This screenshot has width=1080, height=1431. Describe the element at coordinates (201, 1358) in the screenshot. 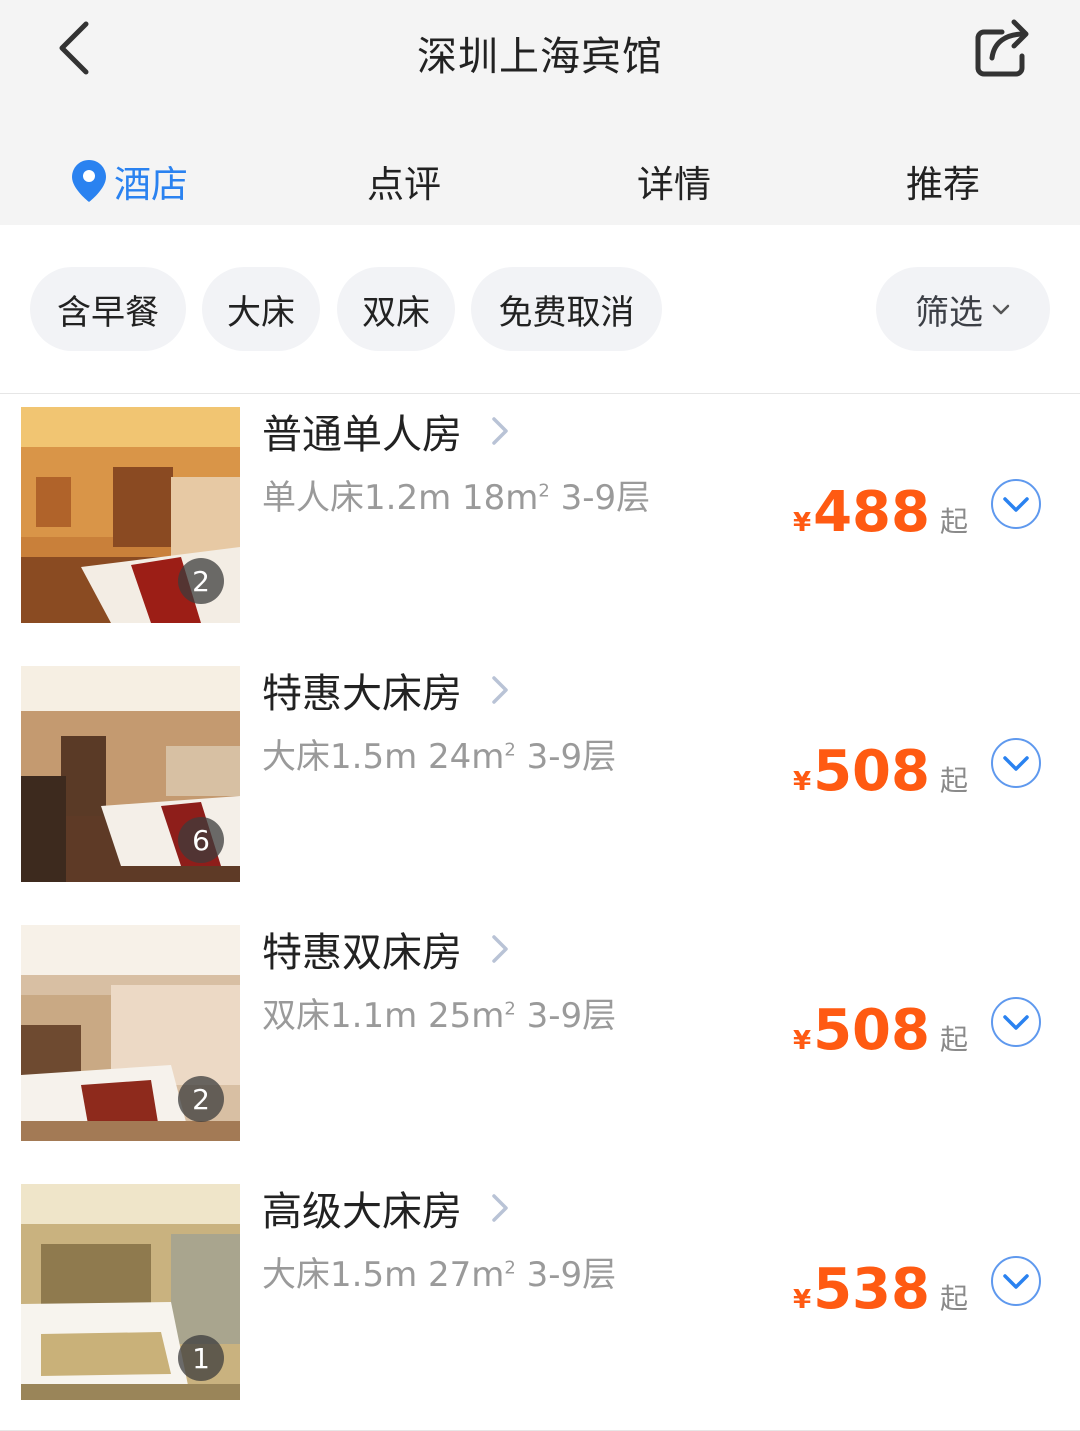

I see `photo-count-badge: 1` at that location.